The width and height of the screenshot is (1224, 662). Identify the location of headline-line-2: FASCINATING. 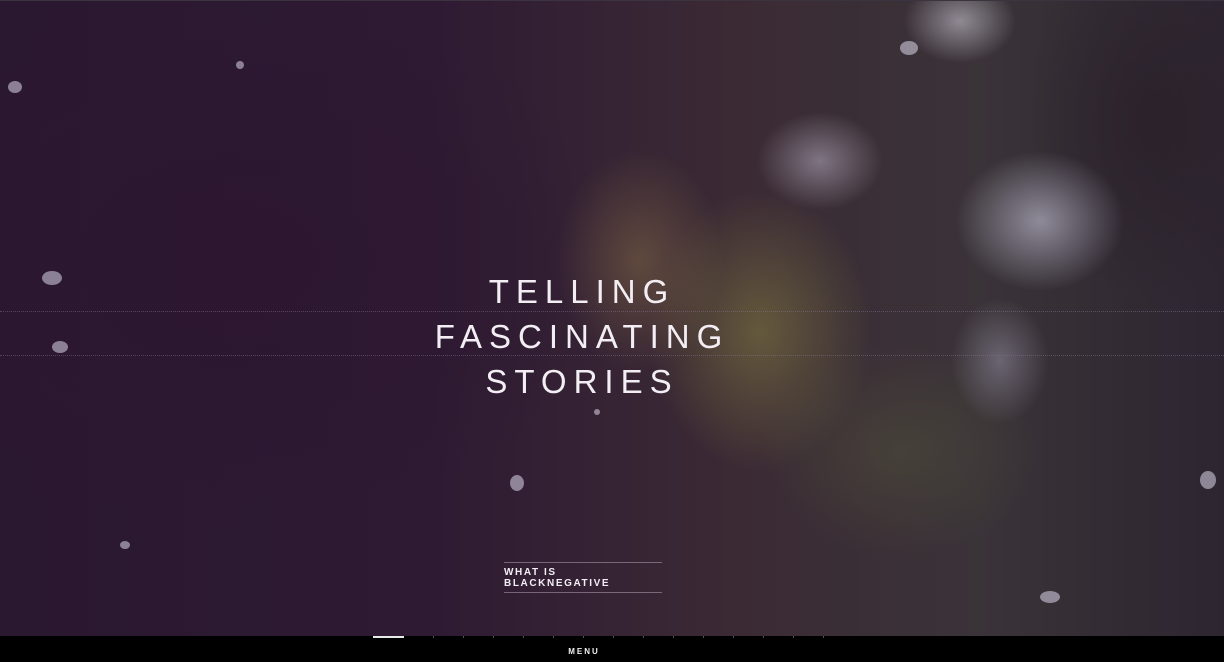
(582, 336).